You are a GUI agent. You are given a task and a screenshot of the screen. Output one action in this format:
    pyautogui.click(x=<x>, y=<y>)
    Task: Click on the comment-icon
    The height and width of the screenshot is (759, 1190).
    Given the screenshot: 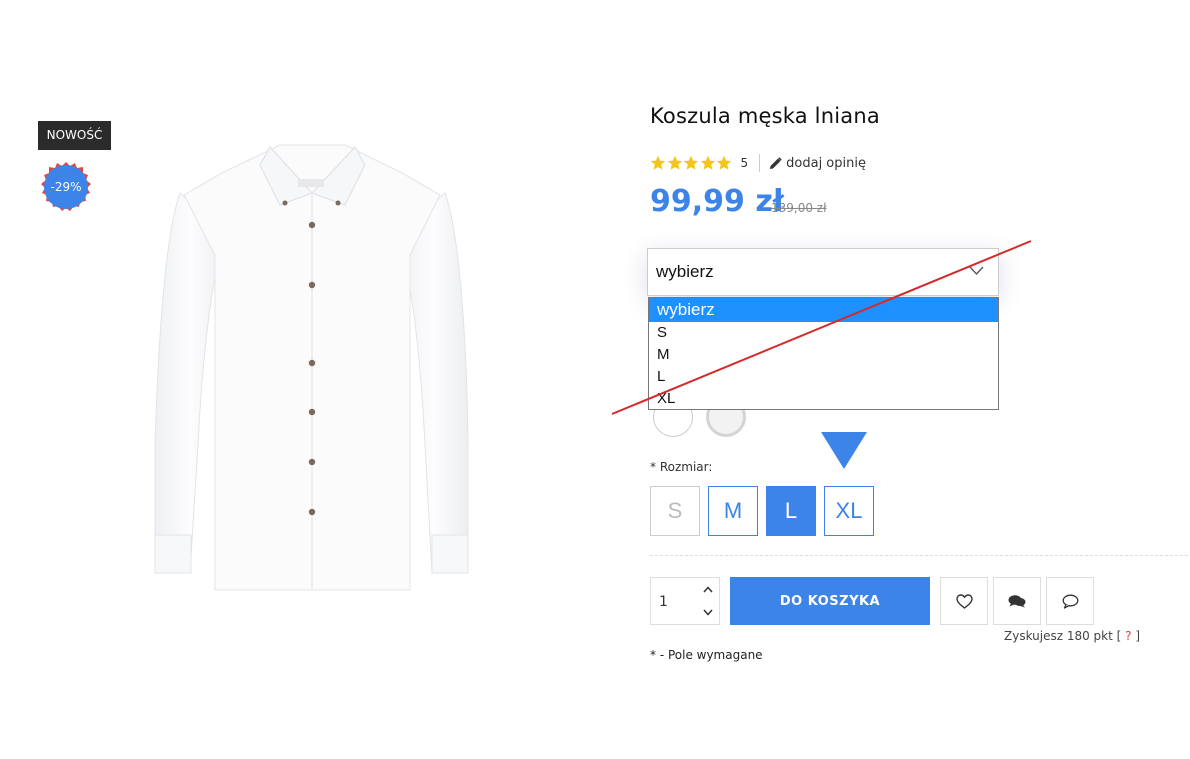 What is the action you would take?
    pyautogui.click(x=1070, y=601)
    